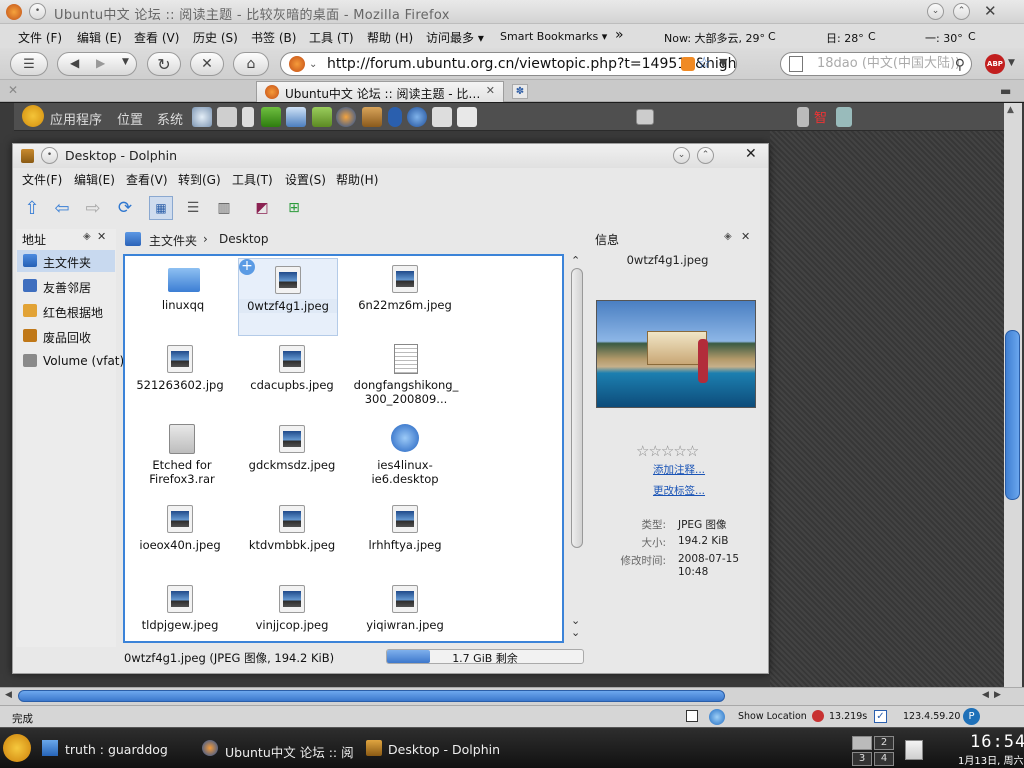  What do you see at coordinates (880, 716) in the screenshot?
I see `checkbox-icon: ✓` at bounding box center [880, 716].